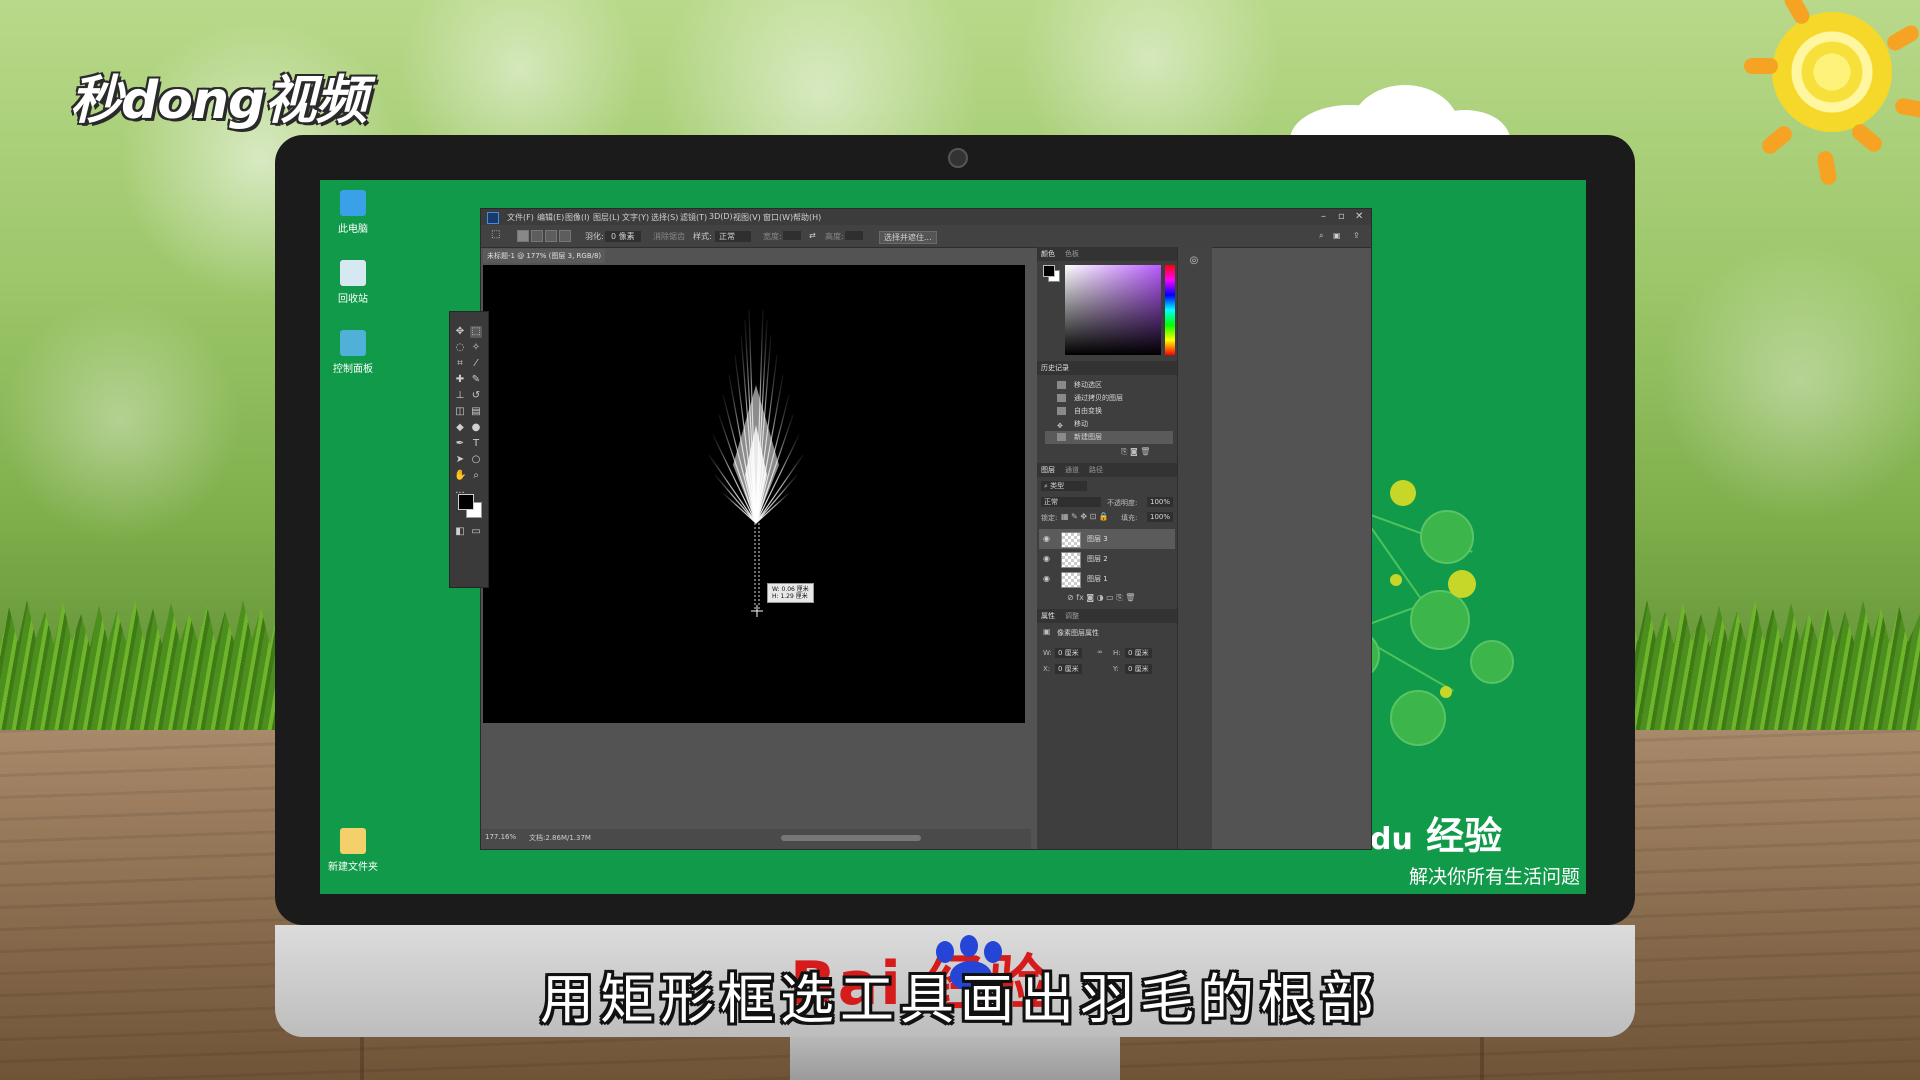 The width and height of the screenshot is (1920, 1080). What do you see at coordinates (476, 460) in the screenshot?
I see `shape-tool-icon: ○` at bounding box center [476, 460].